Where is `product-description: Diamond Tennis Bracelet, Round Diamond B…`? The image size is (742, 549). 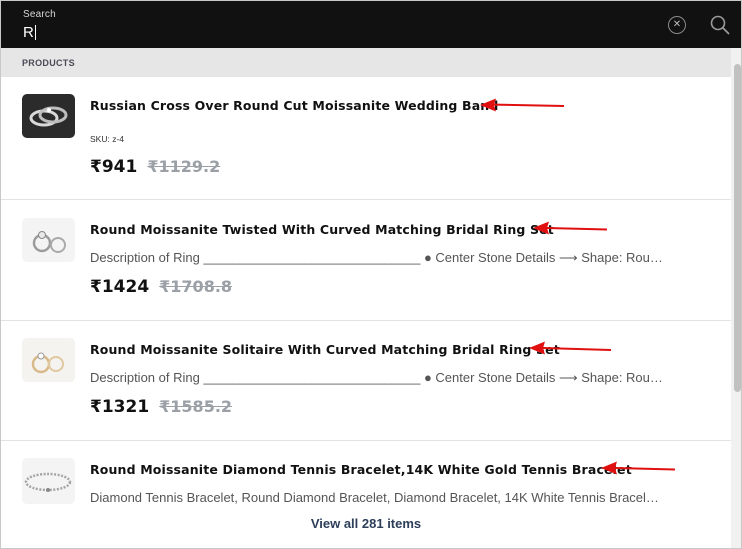
product-description: Diamond Tennis Bracelet, Round Diamond B… is located at coordinates (377, 497).